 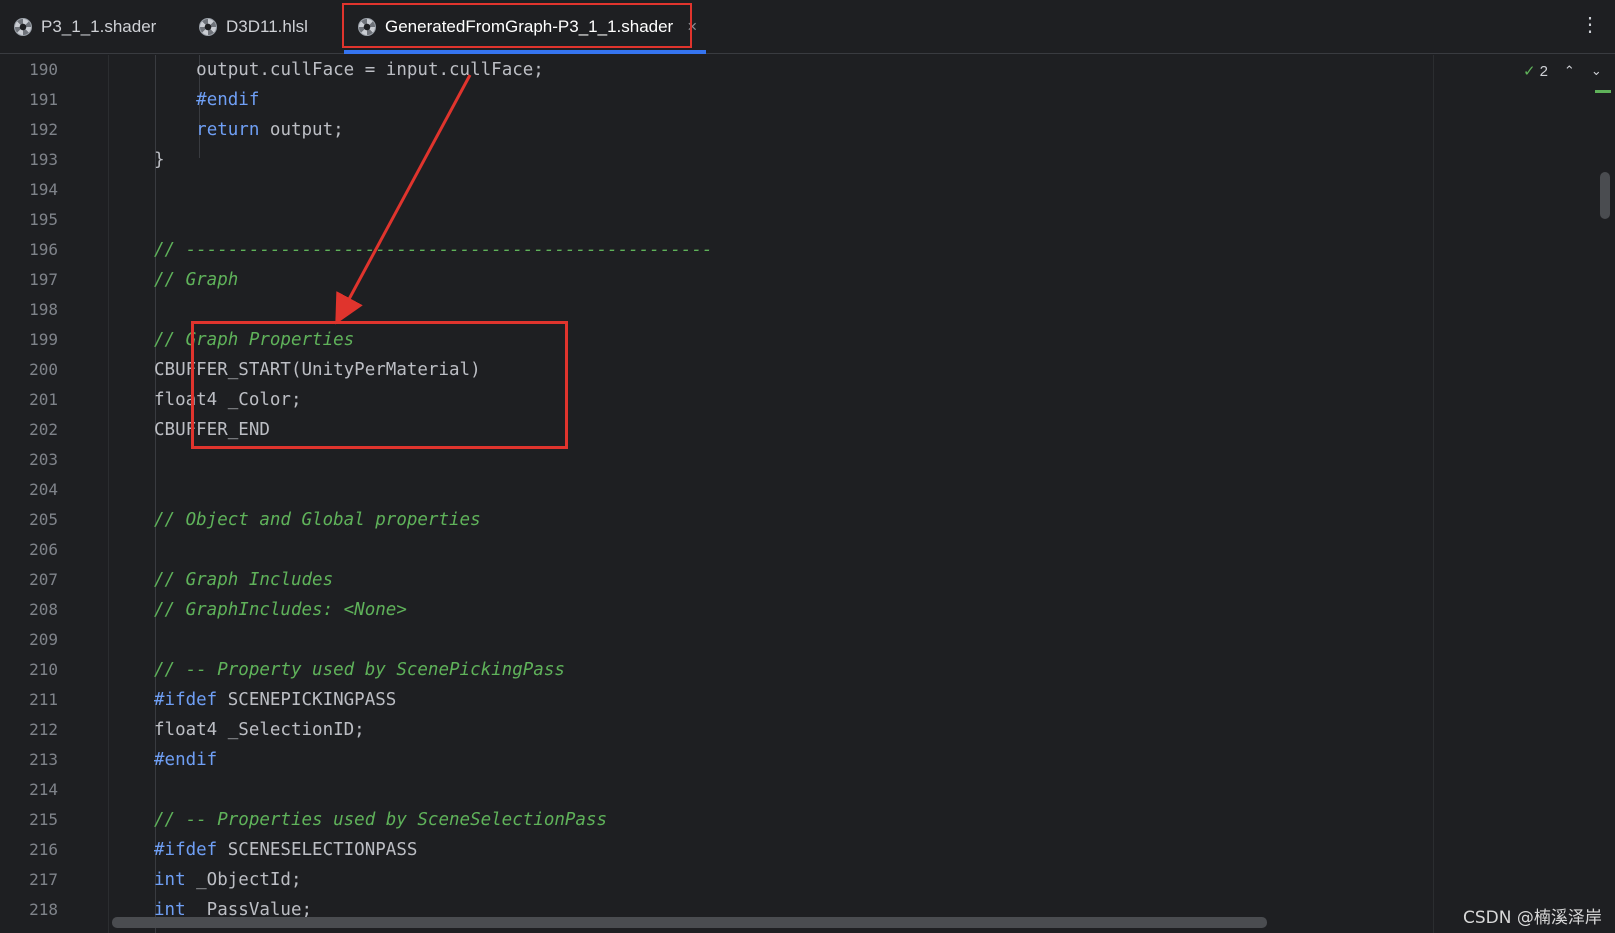 I want to click on line-number: 202, so click(x=43, y=429).